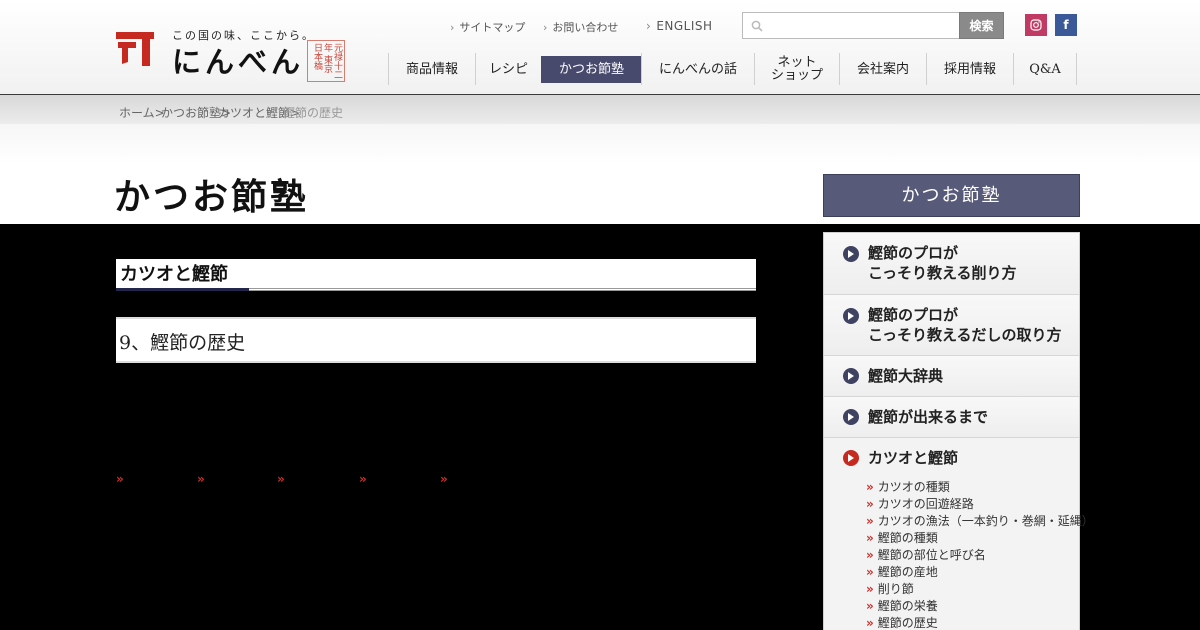 The image size is (1200, 630). I want to click on nav-company: 会社案内, so click(882, 69).